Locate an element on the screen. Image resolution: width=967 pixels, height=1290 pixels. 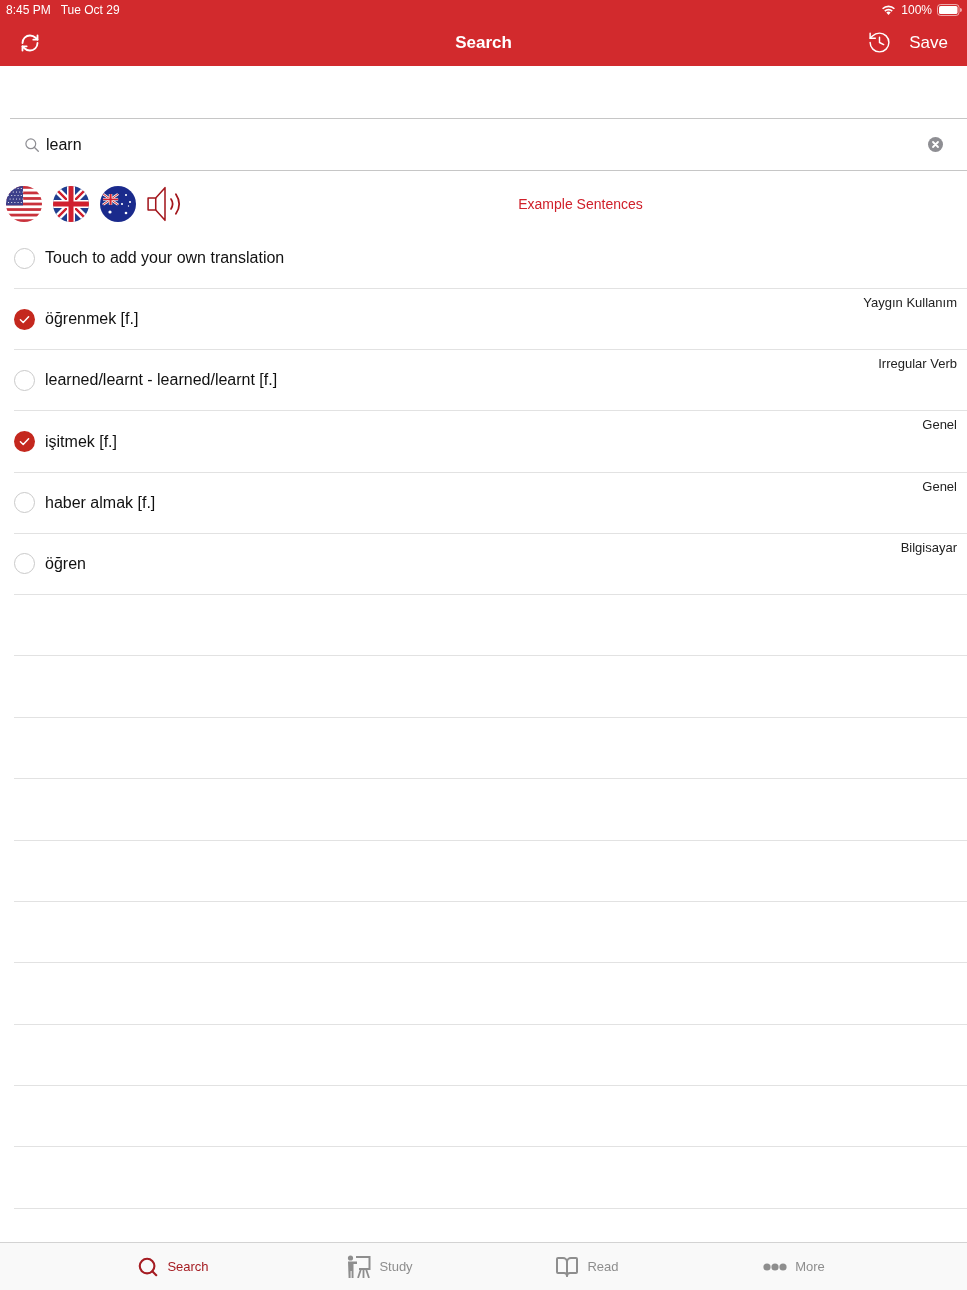
battery-percentage: 100% is located at coordinates (916, 9).